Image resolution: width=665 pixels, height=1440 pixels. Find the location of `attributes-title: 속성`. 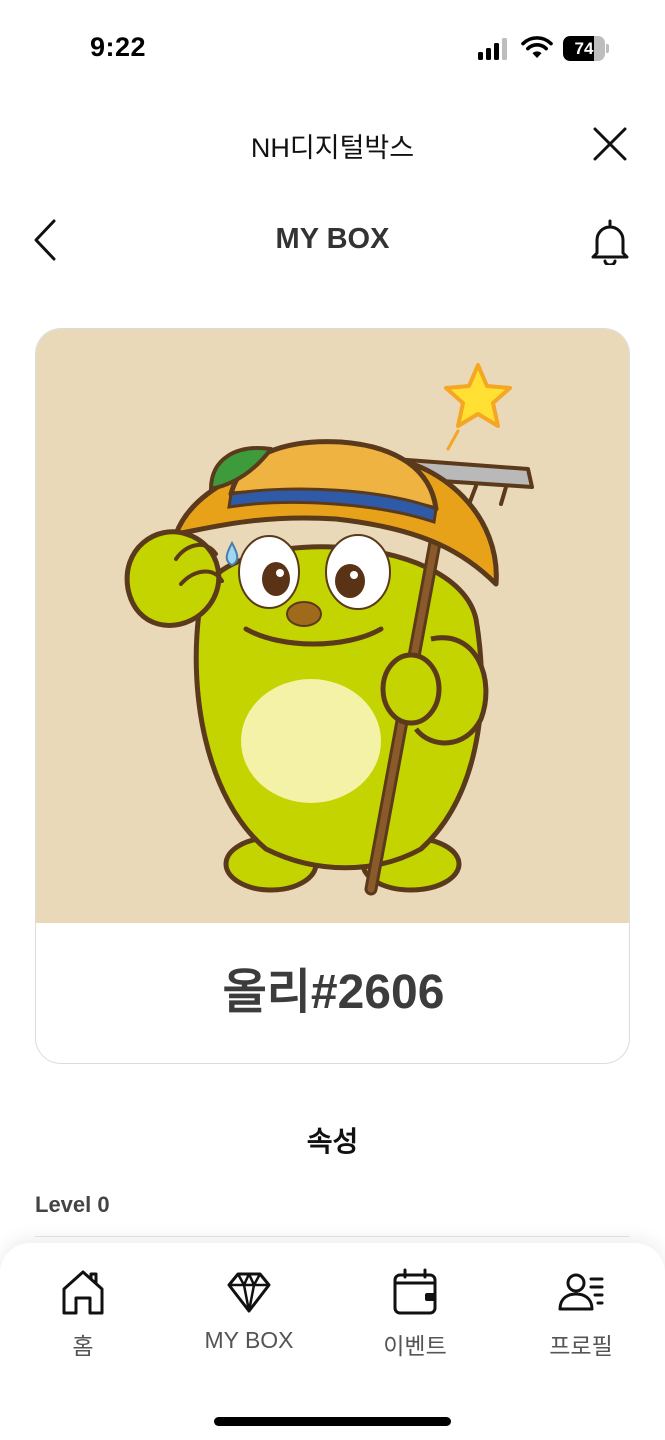

attributes-title: 속성 is located at coordinates (332, 1141).